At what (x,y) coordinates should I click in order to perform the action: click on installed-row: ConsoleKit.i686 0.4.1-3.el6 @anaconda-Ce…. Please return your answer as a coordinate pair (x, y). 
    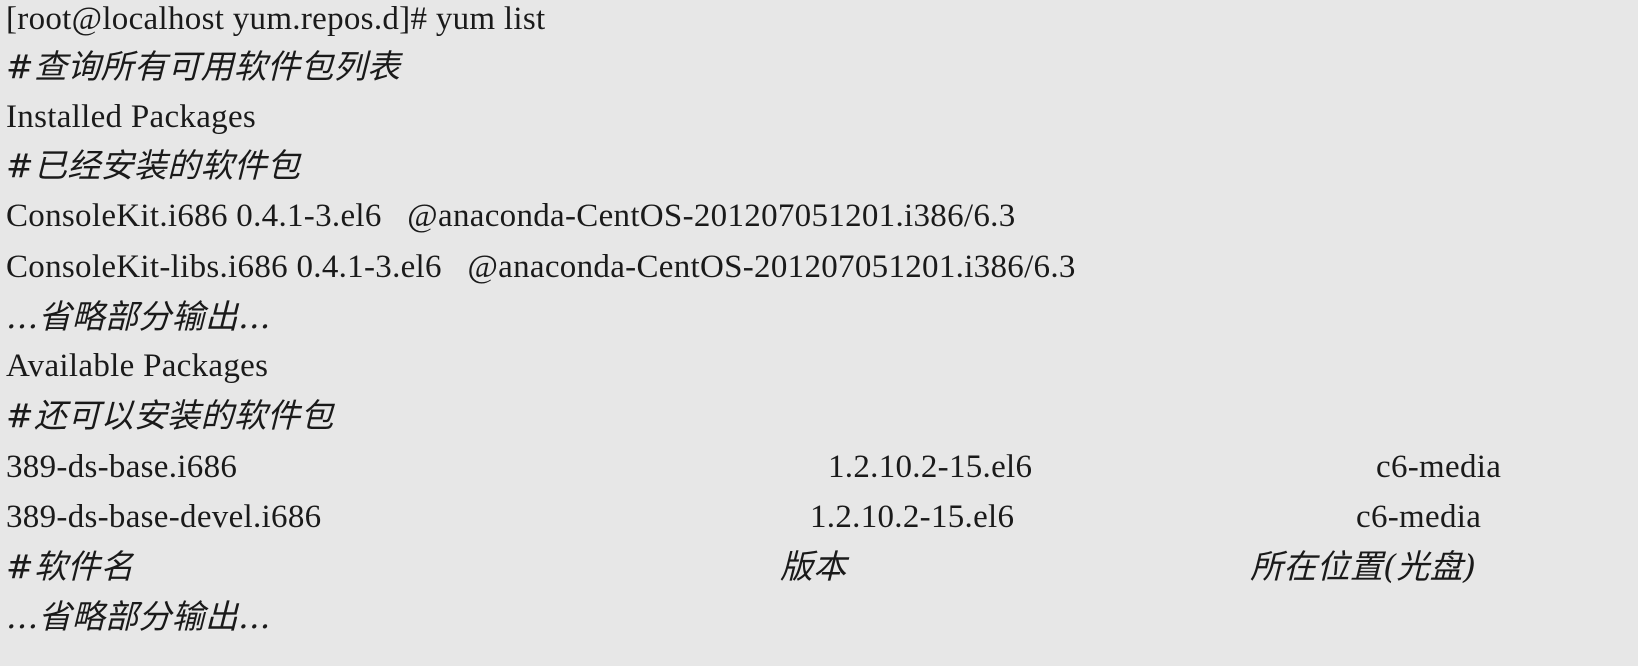
    Looking at the image, I should click on (511, 216).